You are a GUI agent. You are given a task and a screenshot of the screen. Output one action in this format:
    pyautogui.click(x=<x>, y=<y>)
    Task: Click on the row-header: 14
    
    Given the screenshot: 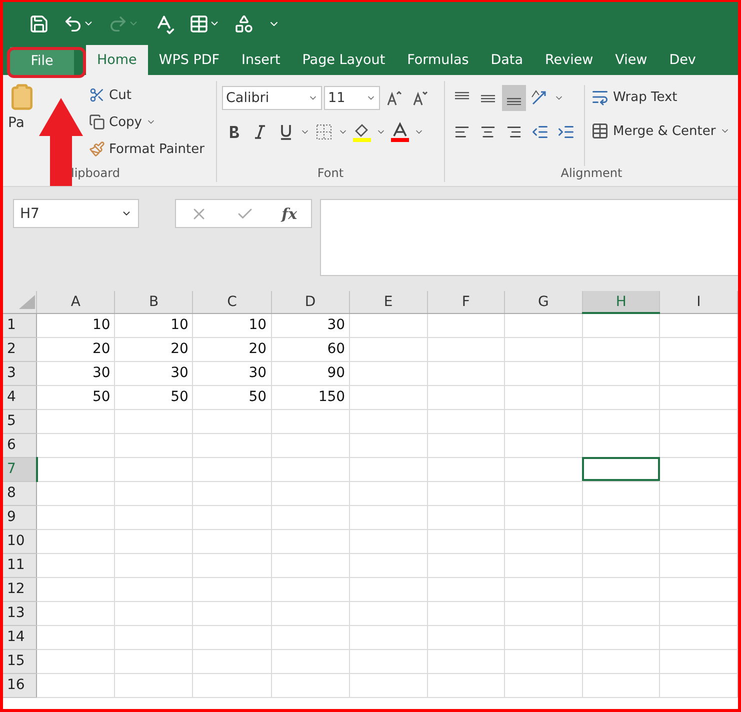 What is the action you would take?
    pyautogui.click(x=20, y=637)
    